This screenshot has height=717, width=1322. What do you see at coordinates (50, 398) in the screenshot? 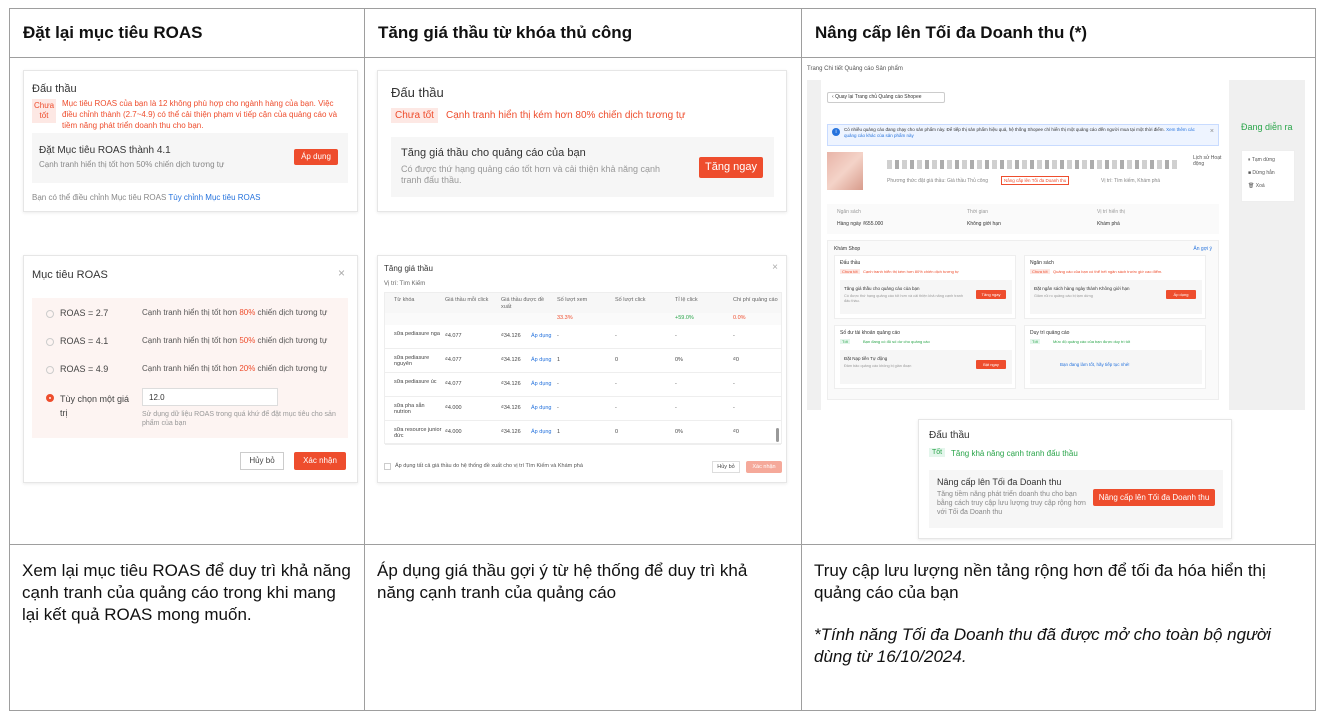
I see `radio-custom` at bounding box center [50, 398].